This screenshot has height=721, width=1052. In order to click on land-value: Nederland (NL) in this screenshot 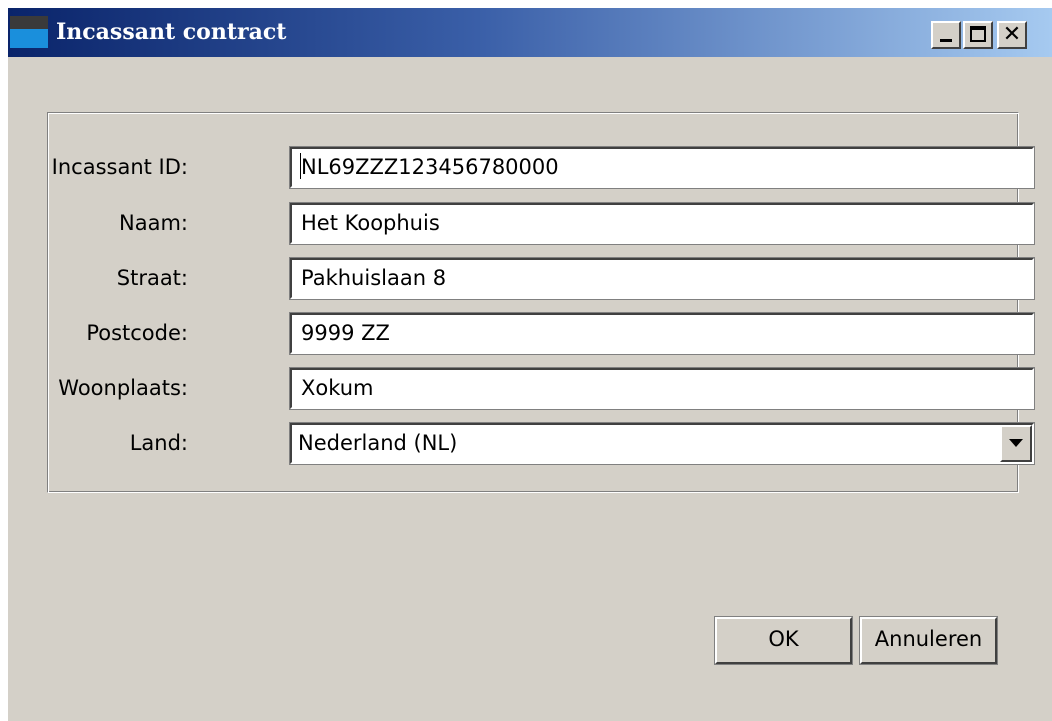, I will do `click(378, 443)`.